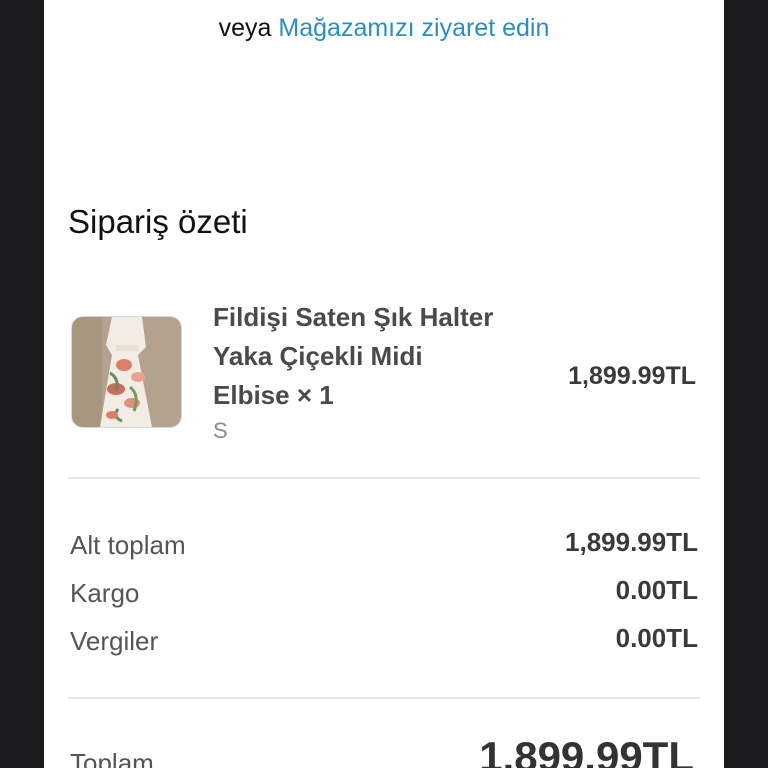 The width and height of the screenshot is (768, 768). I want to click on total-label: Toplam, so click(112, 758).